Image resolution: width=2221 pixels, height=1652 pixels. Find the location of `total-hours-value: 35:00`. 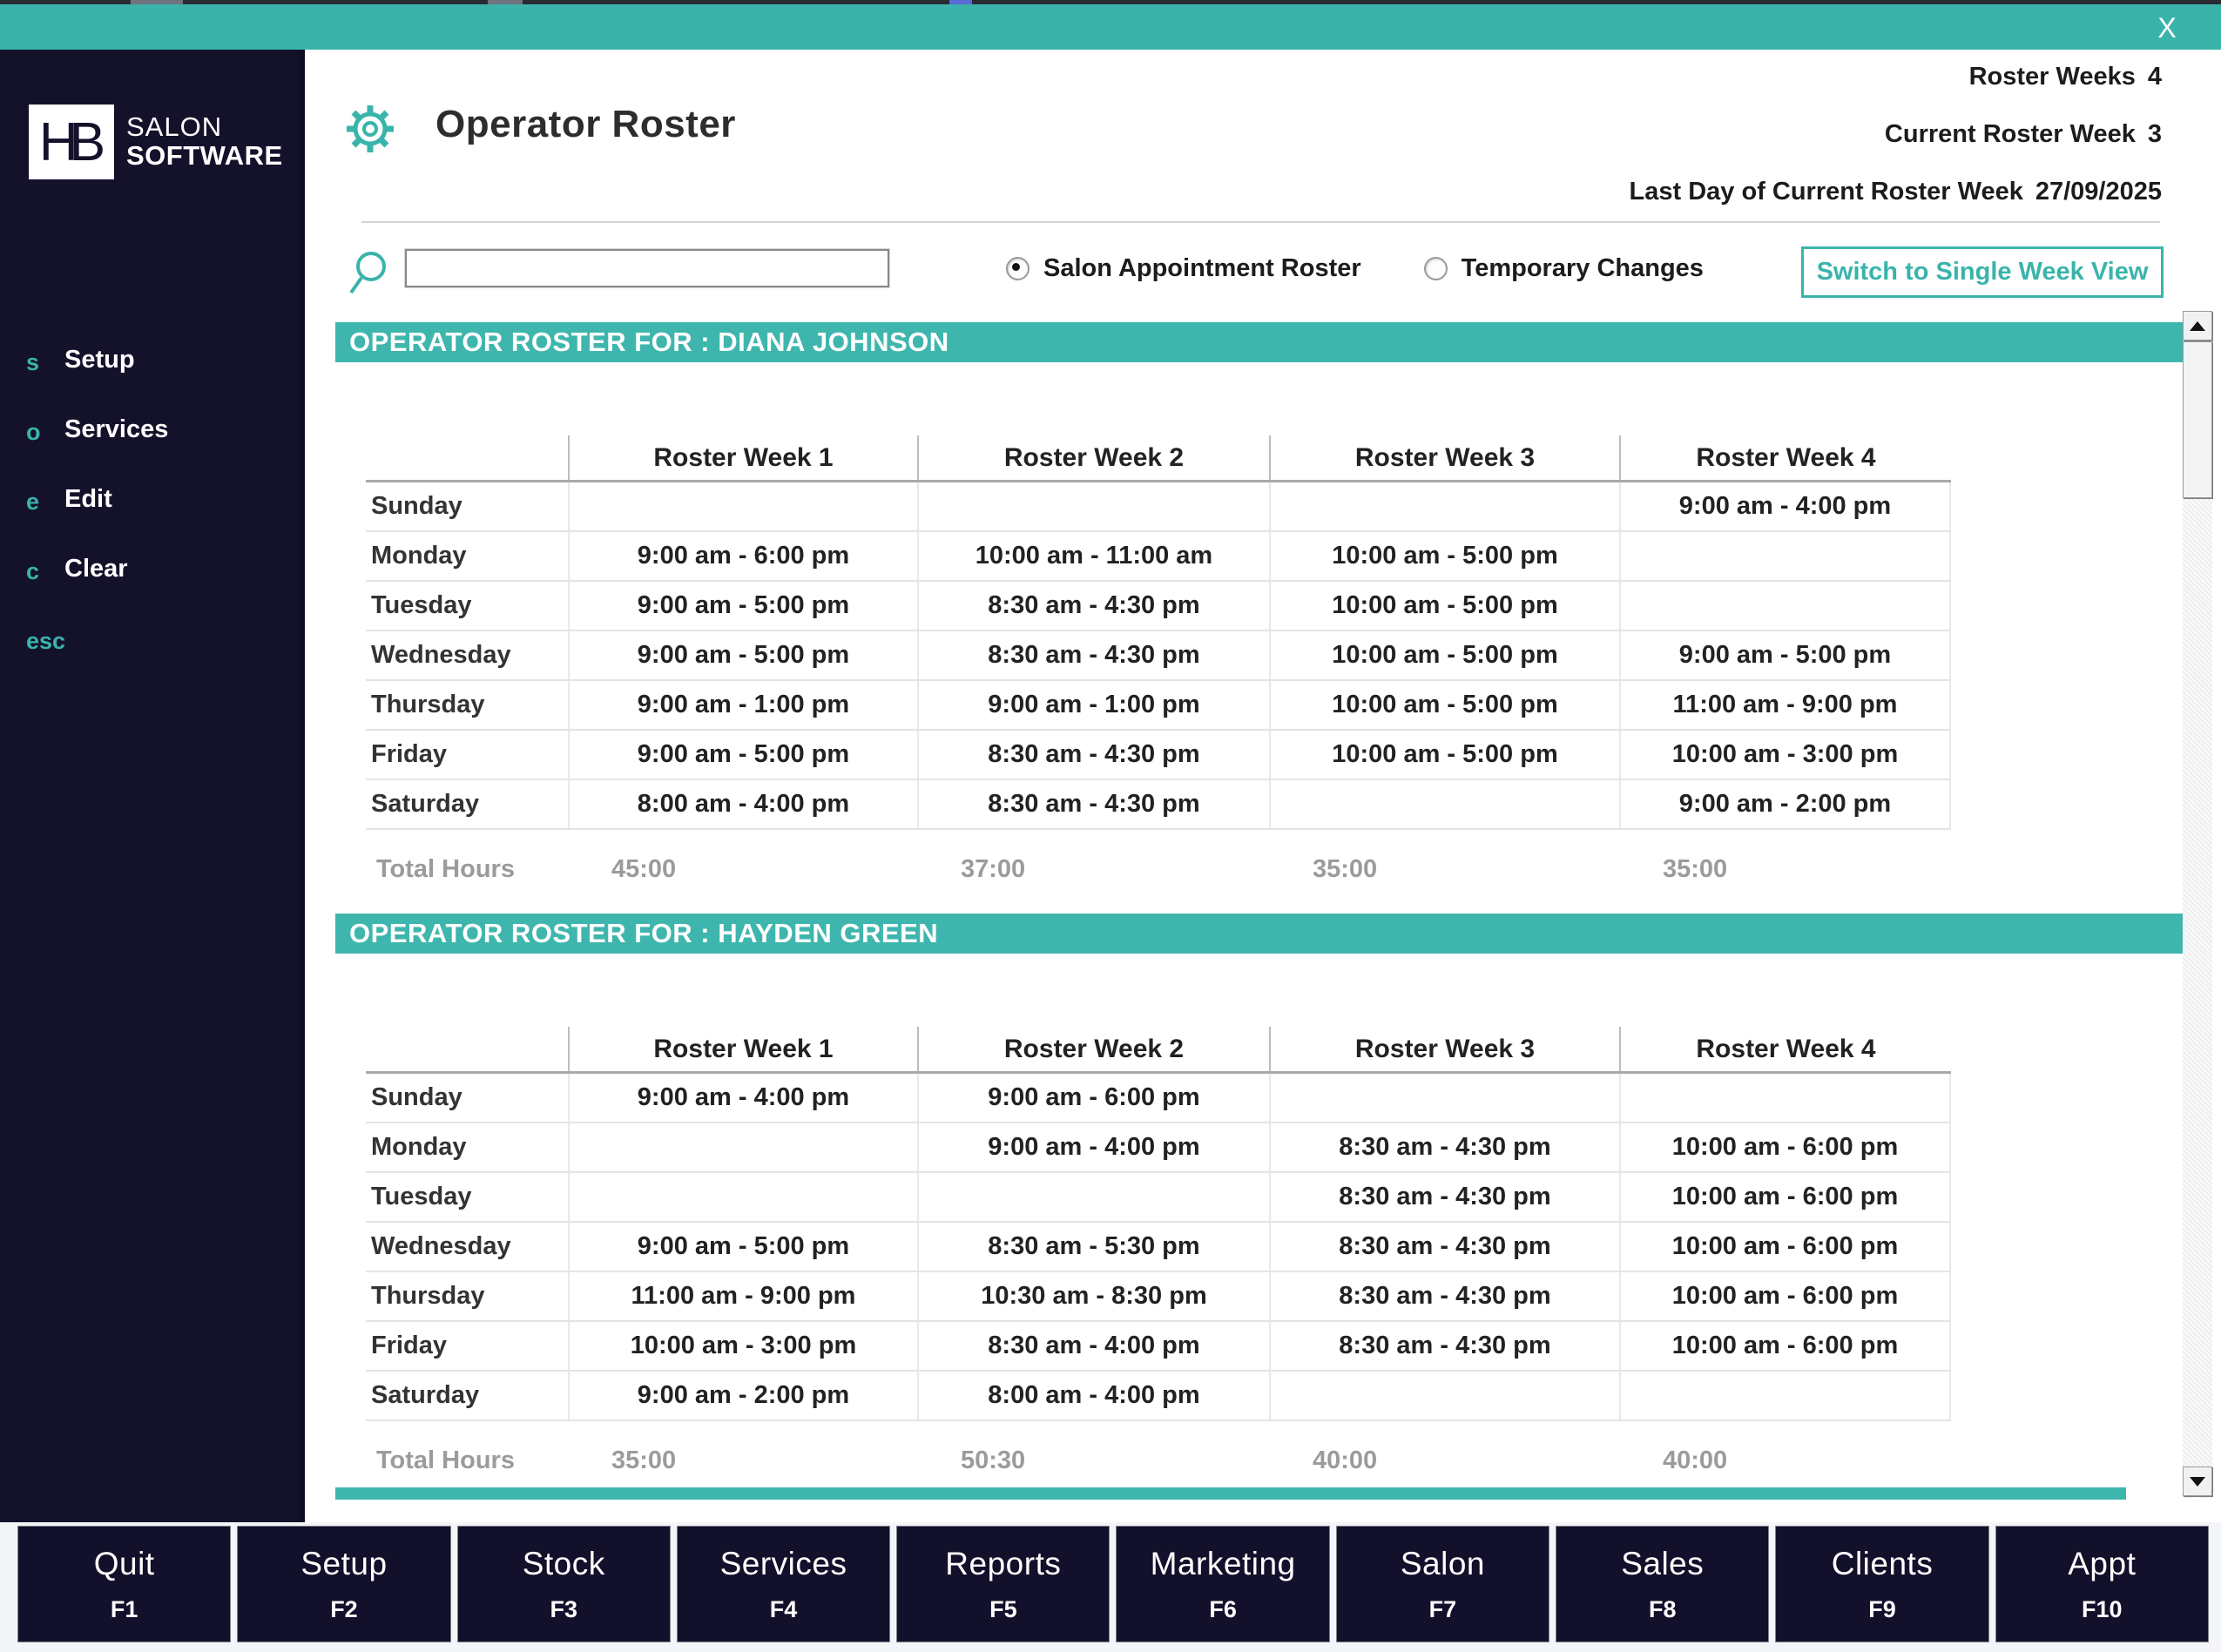

total-hours-value: 35:00 is located at coordinates (1345, 868).